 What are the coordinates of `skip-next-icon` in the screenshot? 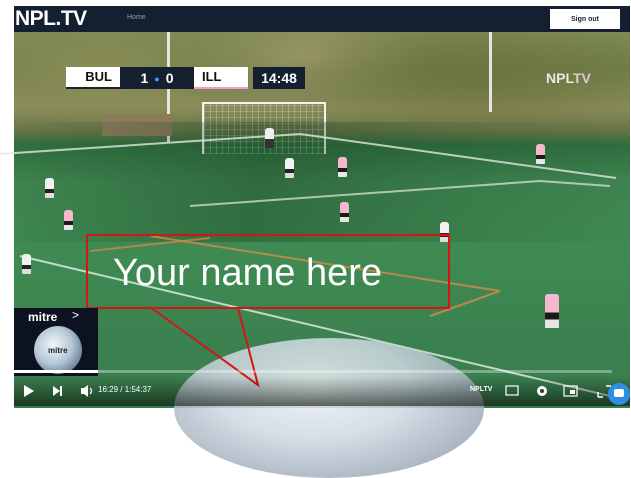 It's located at (57, 391).